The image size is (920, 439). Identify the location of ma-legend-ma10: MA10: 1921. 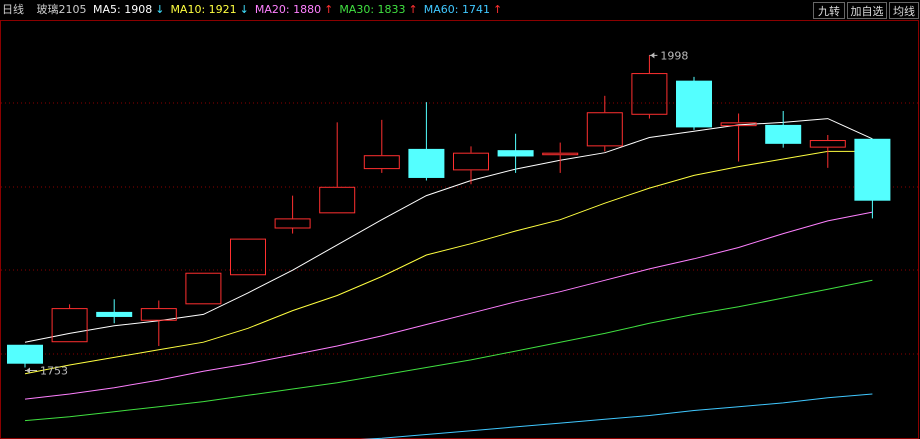
(203, 9).